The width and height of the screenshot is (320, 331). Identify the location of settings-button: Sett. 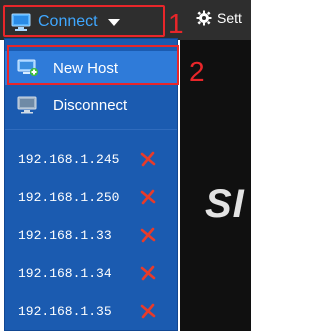
(219, 18).